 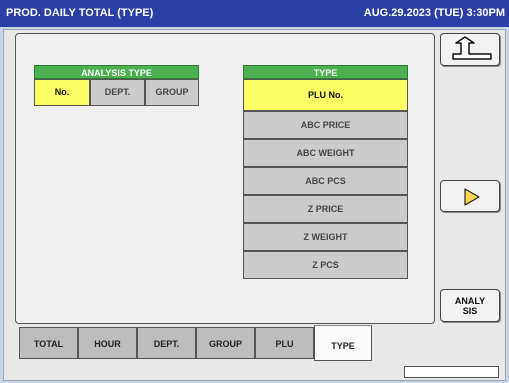 I want to click on analysis-label-line2: SIS, so click(x=470, y=311).